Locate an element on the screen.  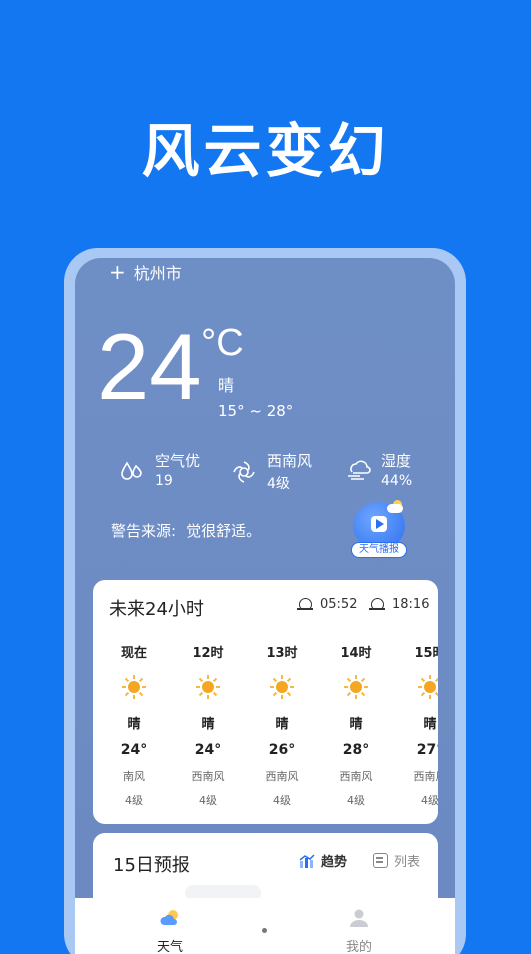
current-temperature: 24 is located at coordinates (149, 366).